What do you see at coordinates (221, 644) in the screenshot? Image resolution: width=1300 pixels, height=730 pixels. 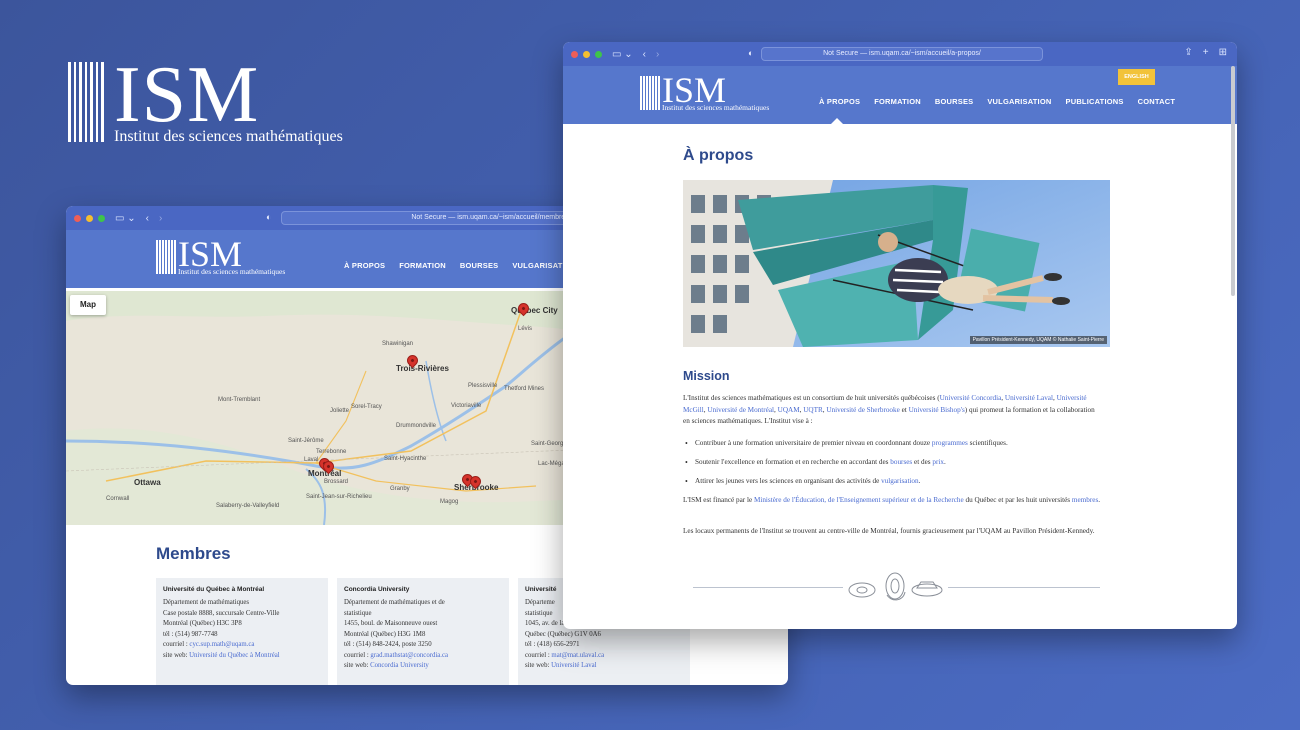 I see `member-email-link: cyc.sup.math@uqam.ca` at bounding box center [221, 644].